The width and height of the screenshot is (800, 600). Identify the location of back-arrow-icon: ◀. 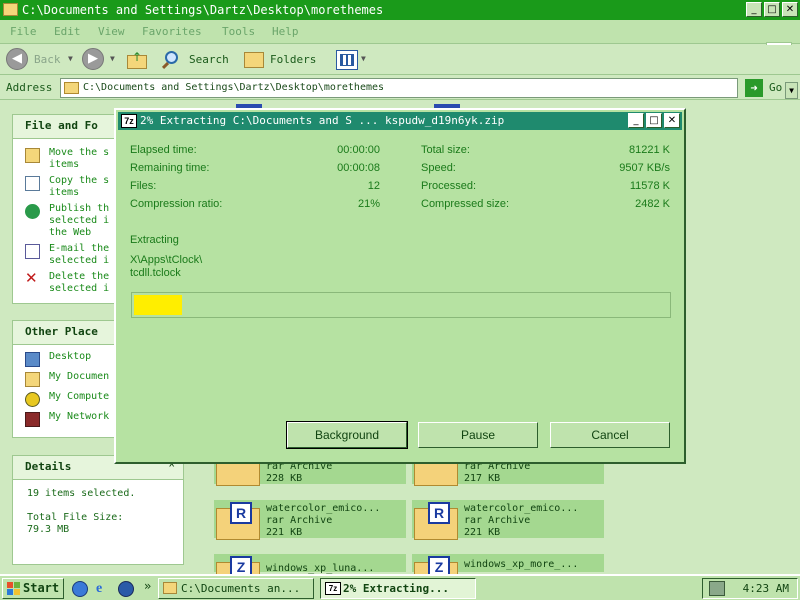
(17, 59).